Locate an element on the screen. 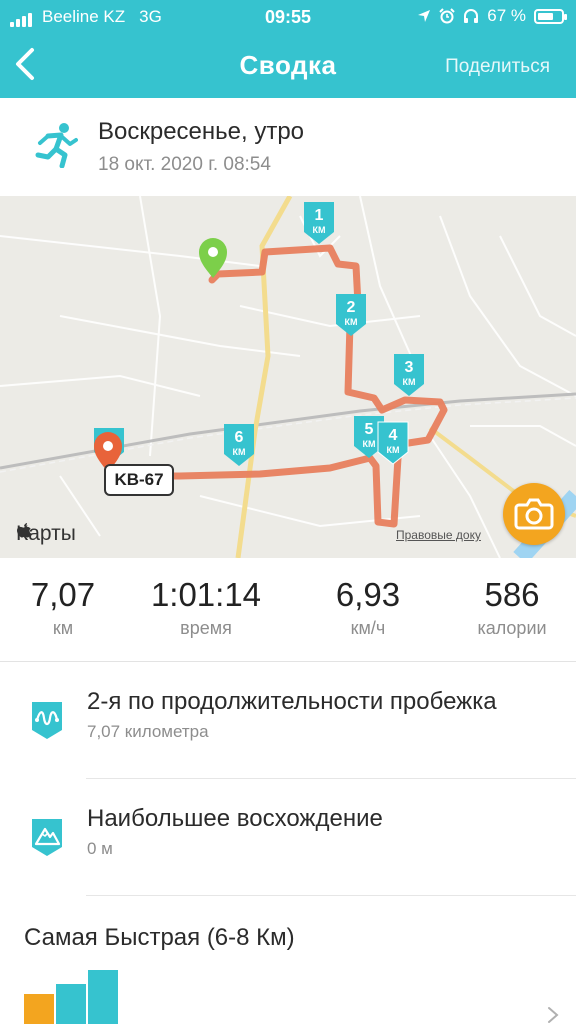 This screenshot has height=1024, width=576. km-marker-4: 4 КМ is located at coordinates (393, 443).